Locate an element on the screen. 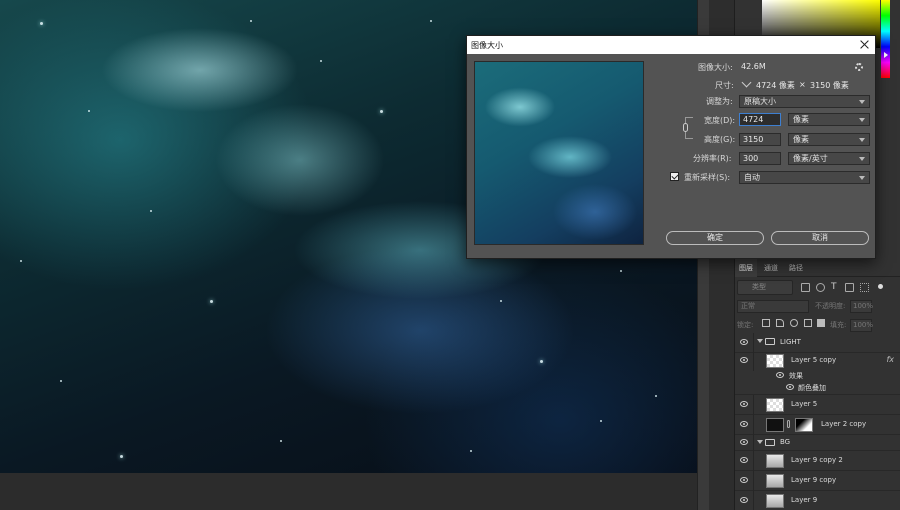  canvas-pasteboard is located at coordinates (348, 491).